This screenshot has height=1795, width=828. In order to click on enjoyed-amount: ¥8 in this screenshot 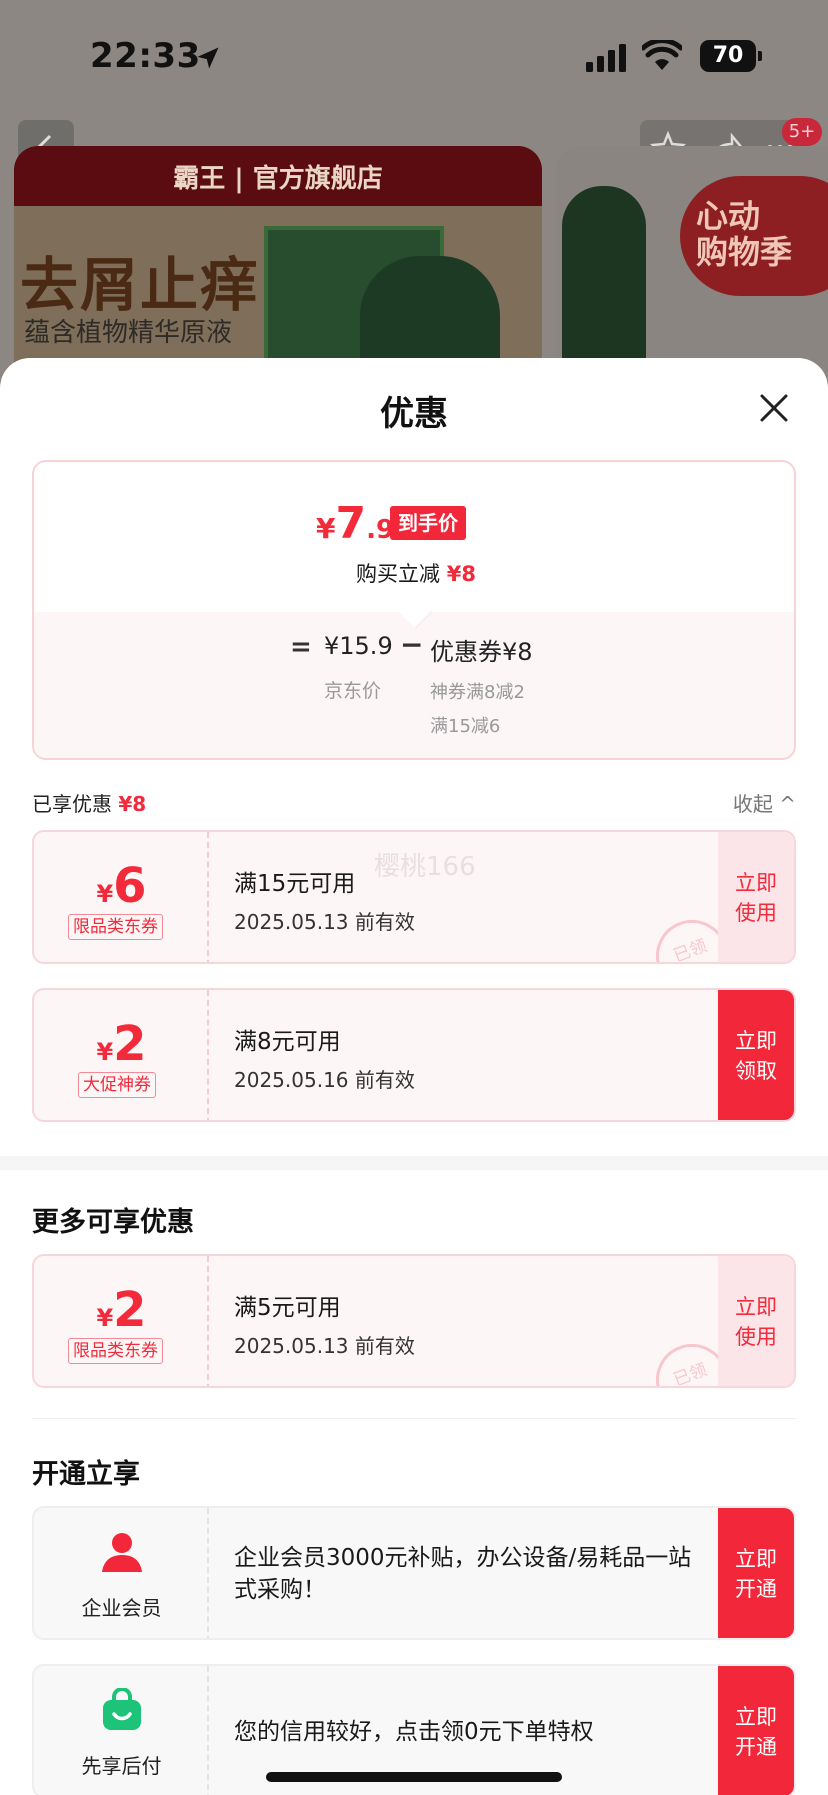, I will do `click(132, 804)`.